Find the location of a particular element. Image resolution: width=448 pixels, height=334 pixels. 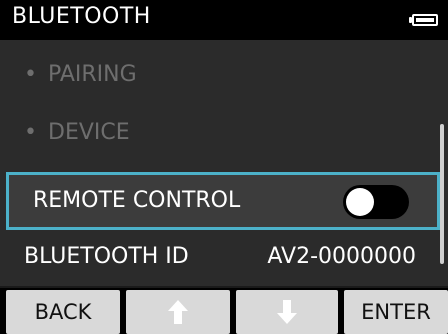

scrollbar is located at coordinates (442, 194).